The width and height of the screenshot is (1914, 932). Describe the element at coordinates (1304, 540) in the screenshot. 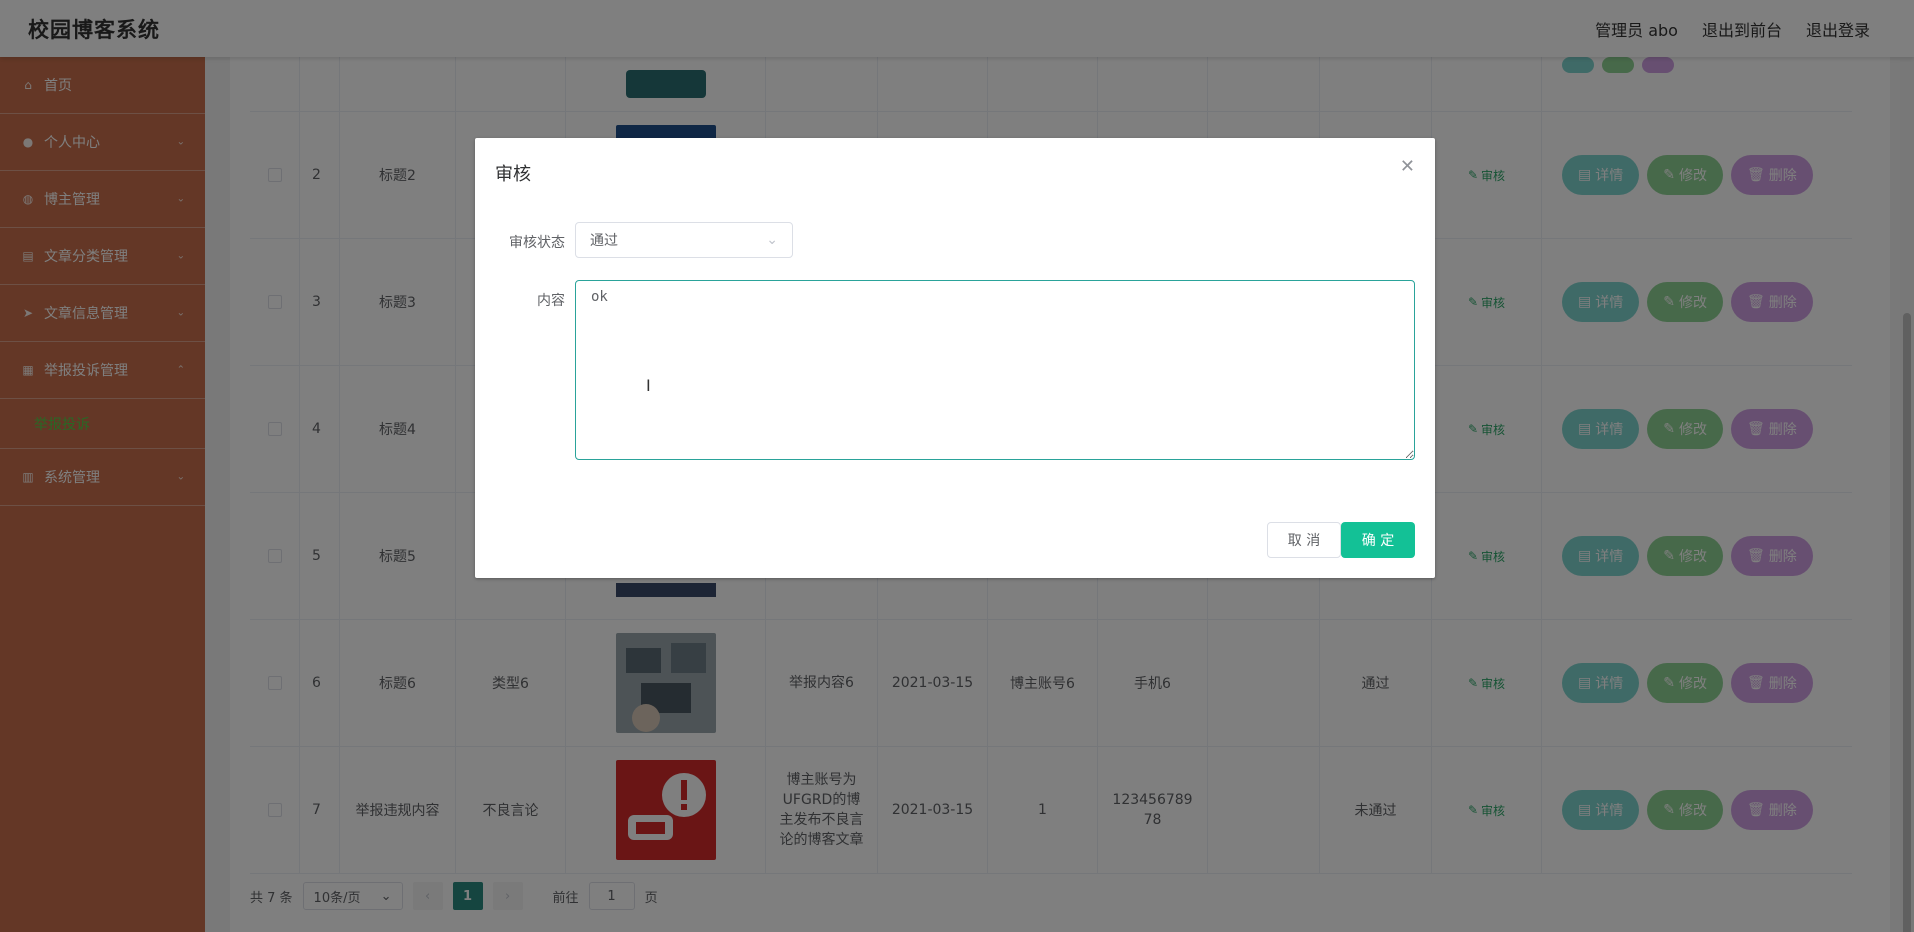

I see `cancel-button: 取 消` at that location.